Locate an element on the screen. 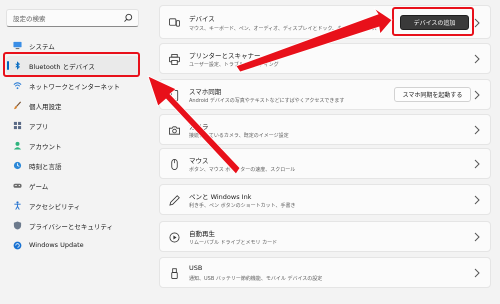 The width and height of the screenshot is (500, 304). arrow-to-add-device is located at coordinates (314, 40).